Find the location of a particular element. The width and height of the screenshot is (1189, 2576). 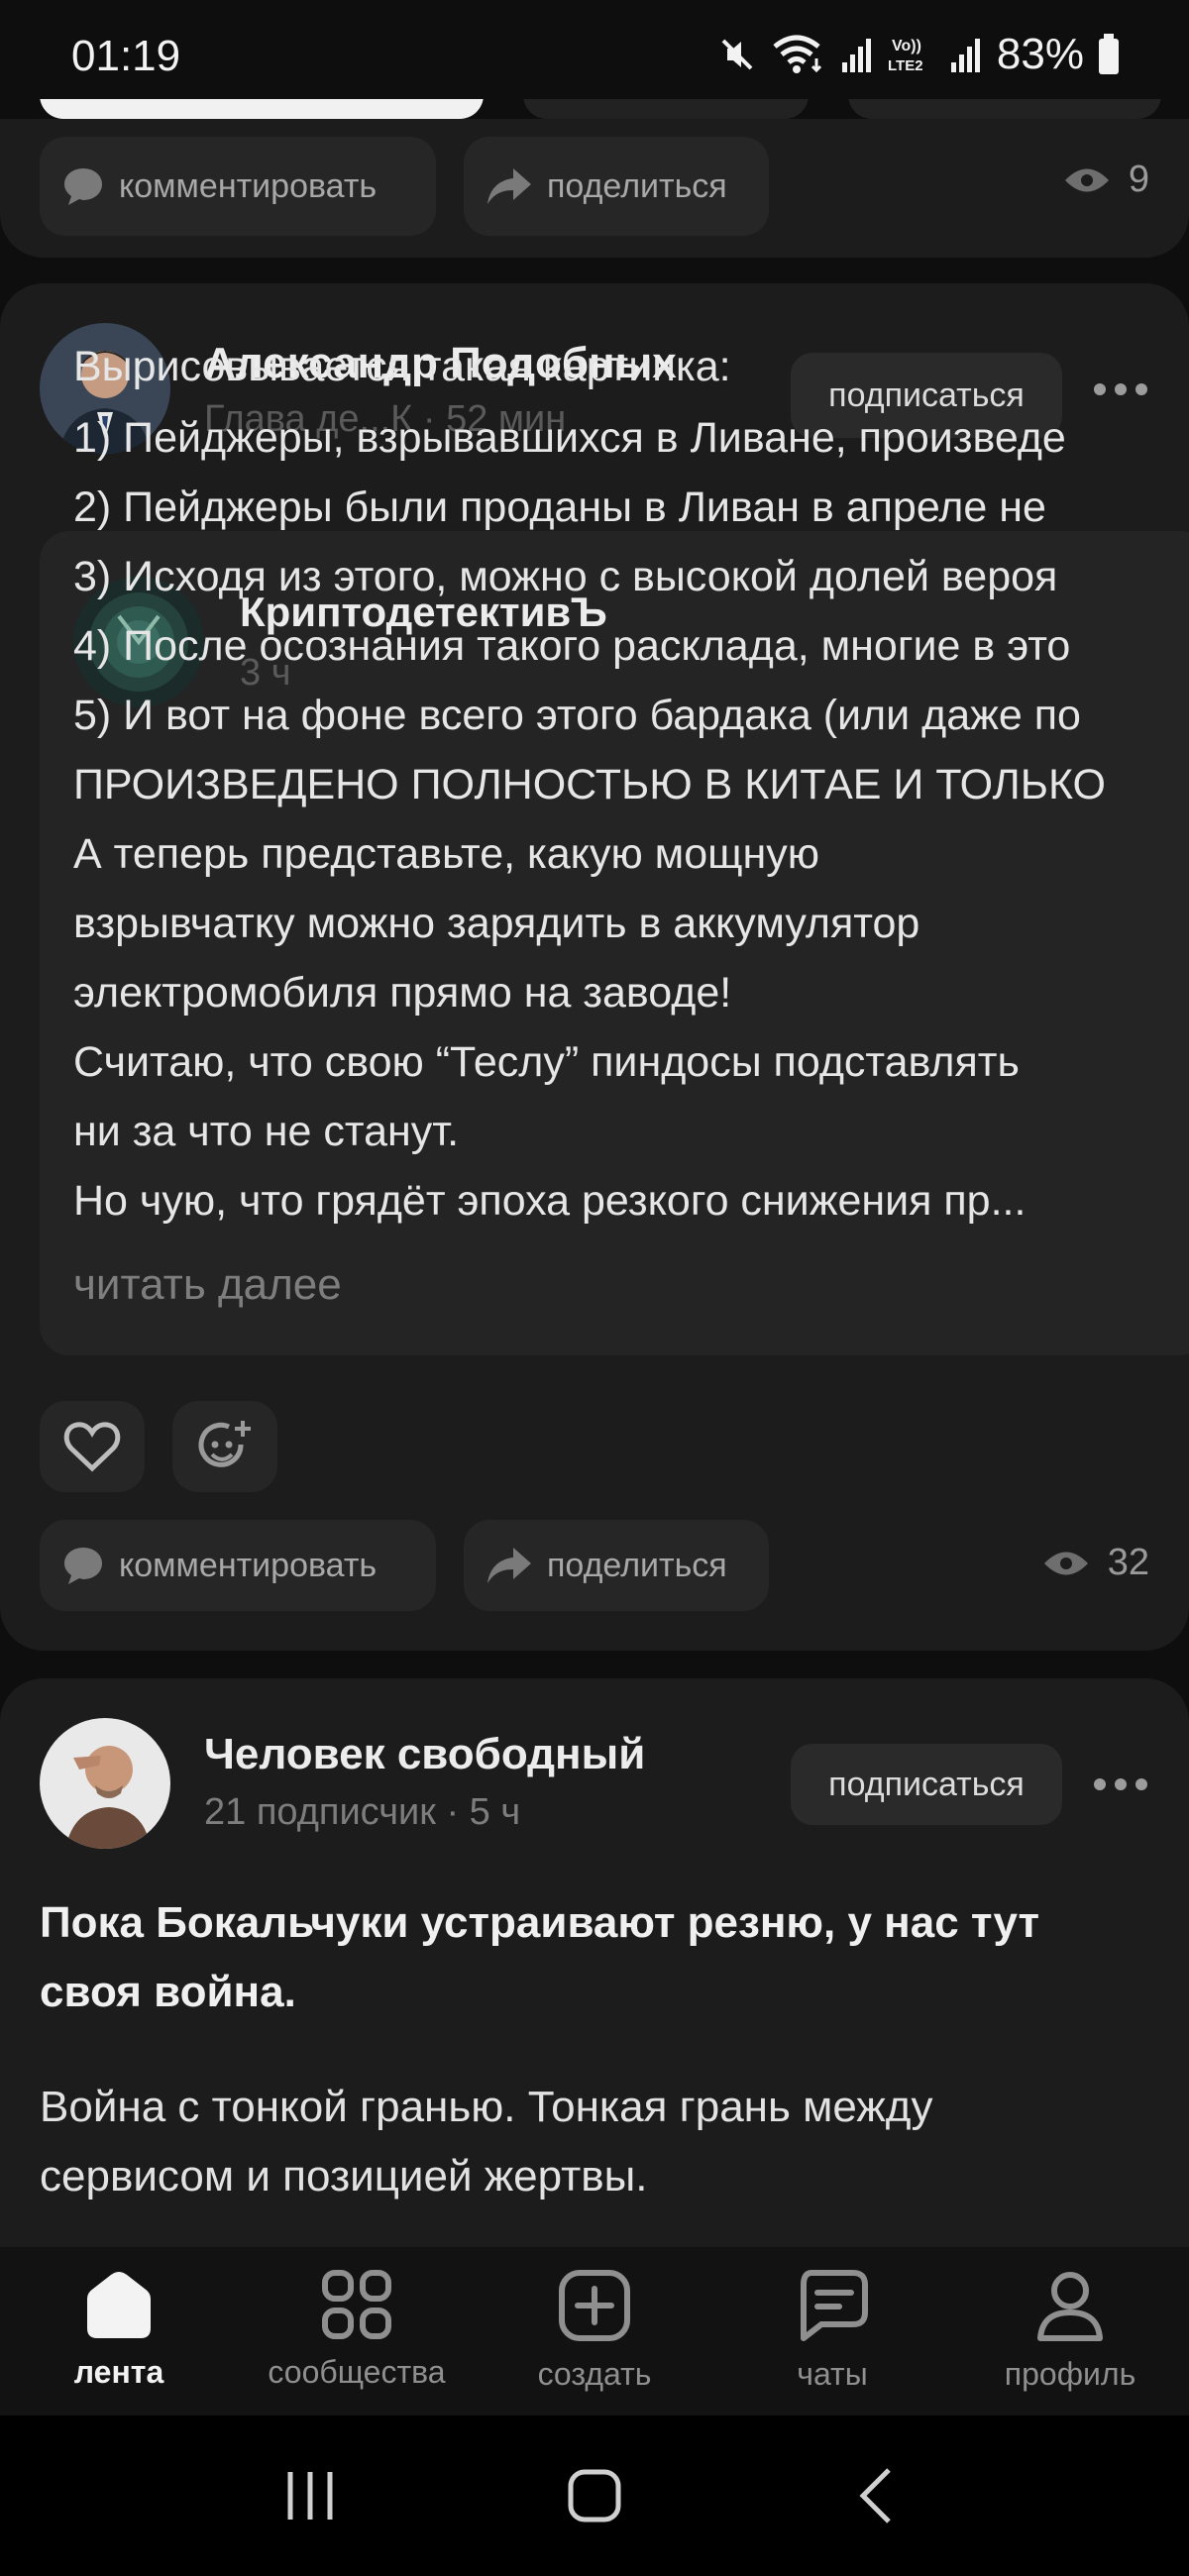

post-text-line: ни за что не станут. is located at coordinates (266, 1131).